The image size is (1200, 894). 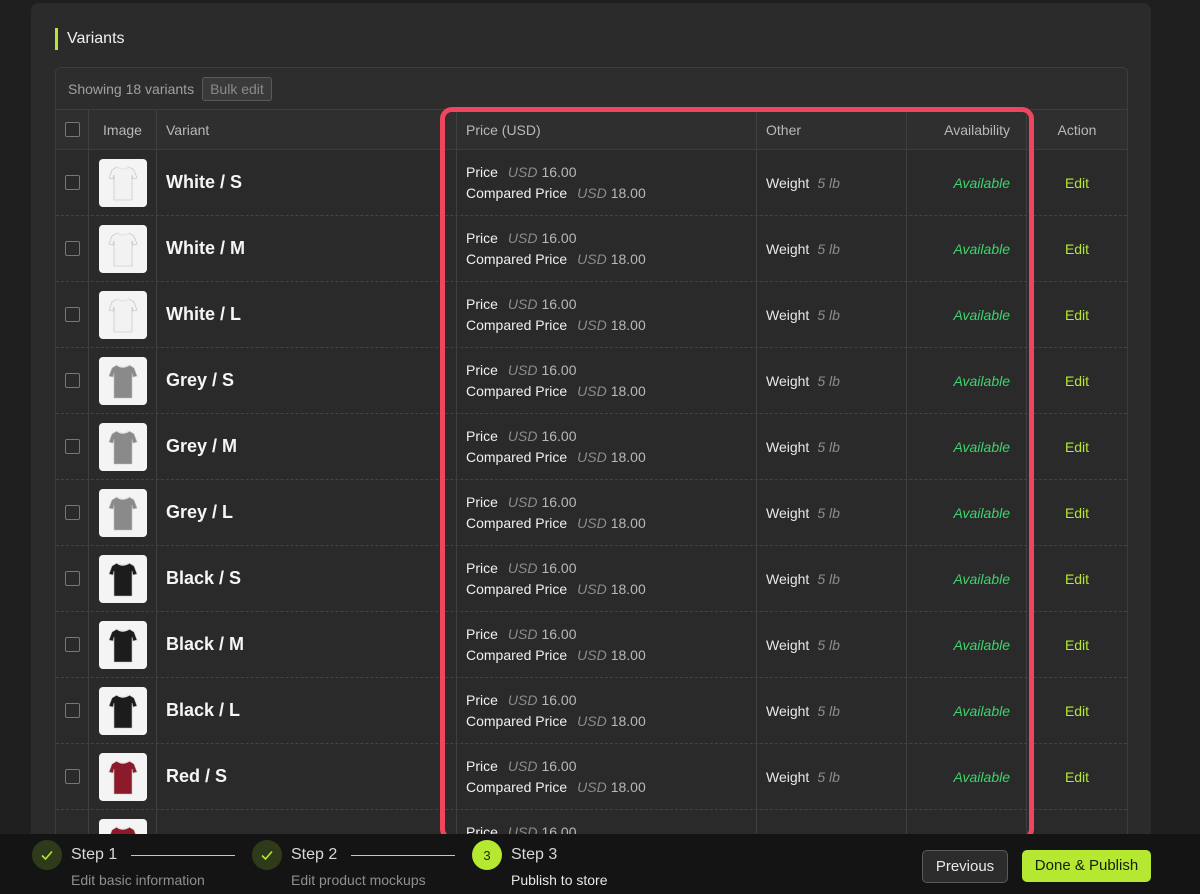 I want to click on variant-cell: White / M, so click(x=307, y=248).